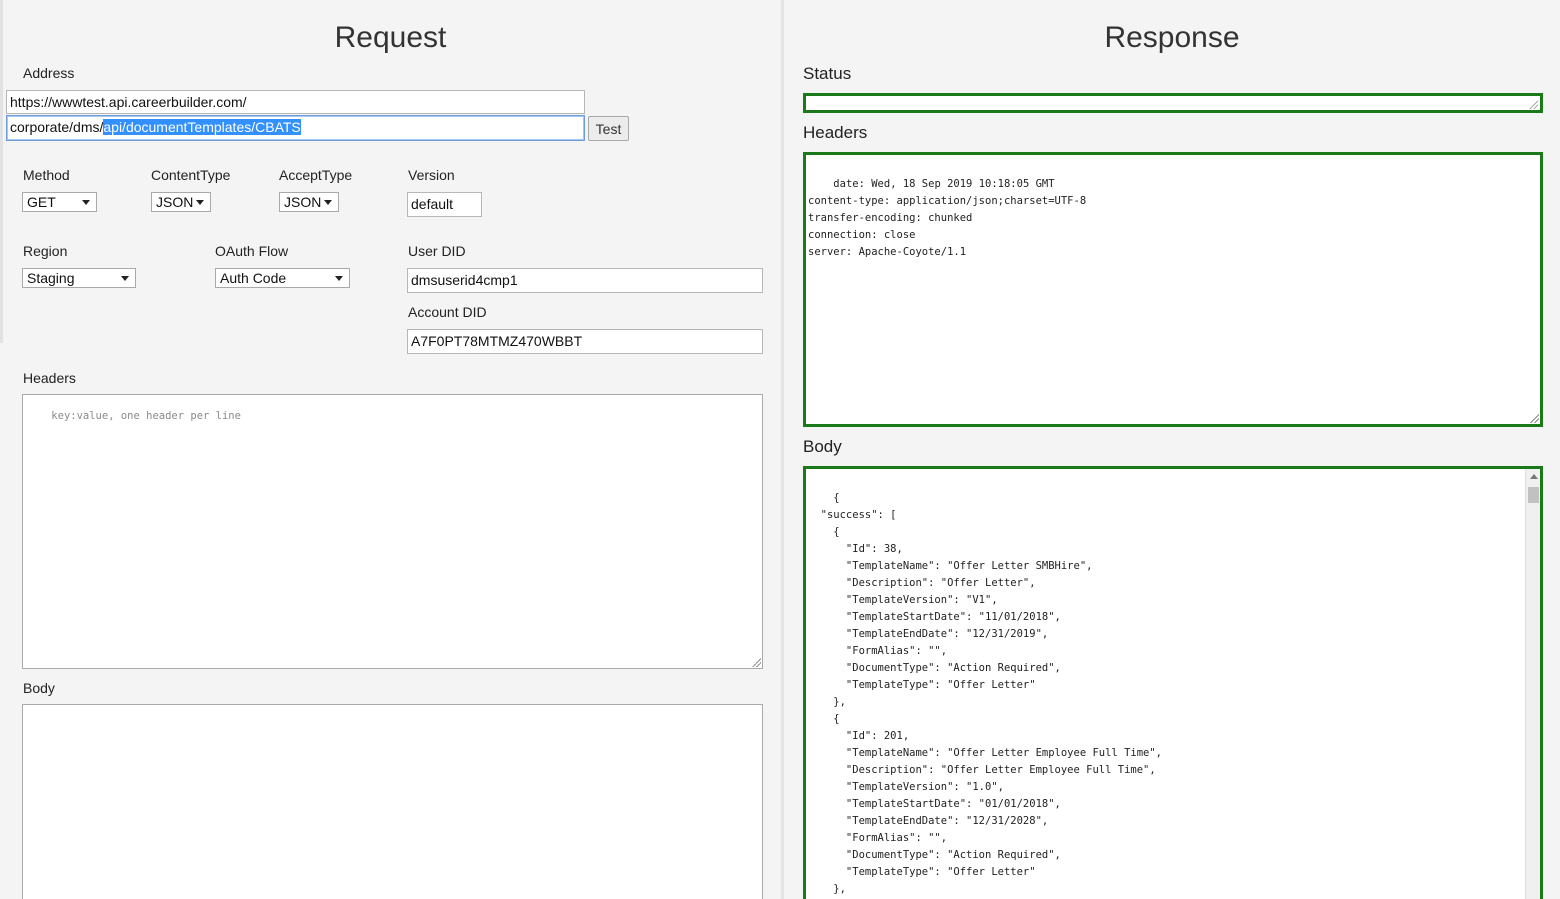  What do you see at coordinates (39, 688) in the screenshot?
I see `request-body-label: Body` at bounding box center [39, 688].